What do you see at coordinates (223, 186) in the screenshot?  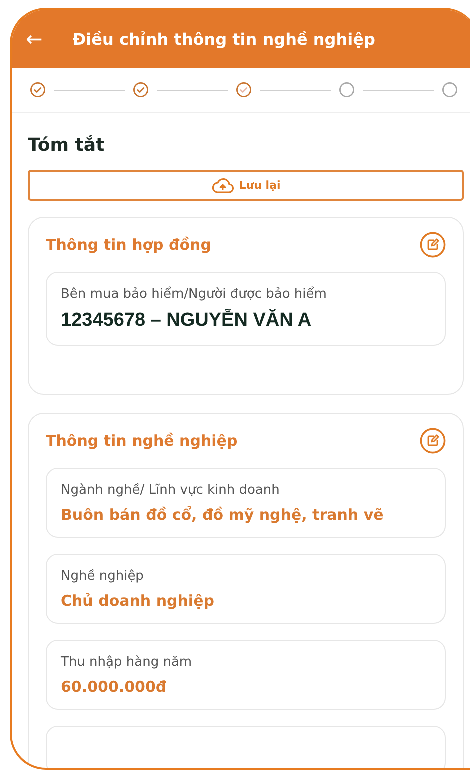 I see `cloud-upload-icon` at bounding box center [223, 186].